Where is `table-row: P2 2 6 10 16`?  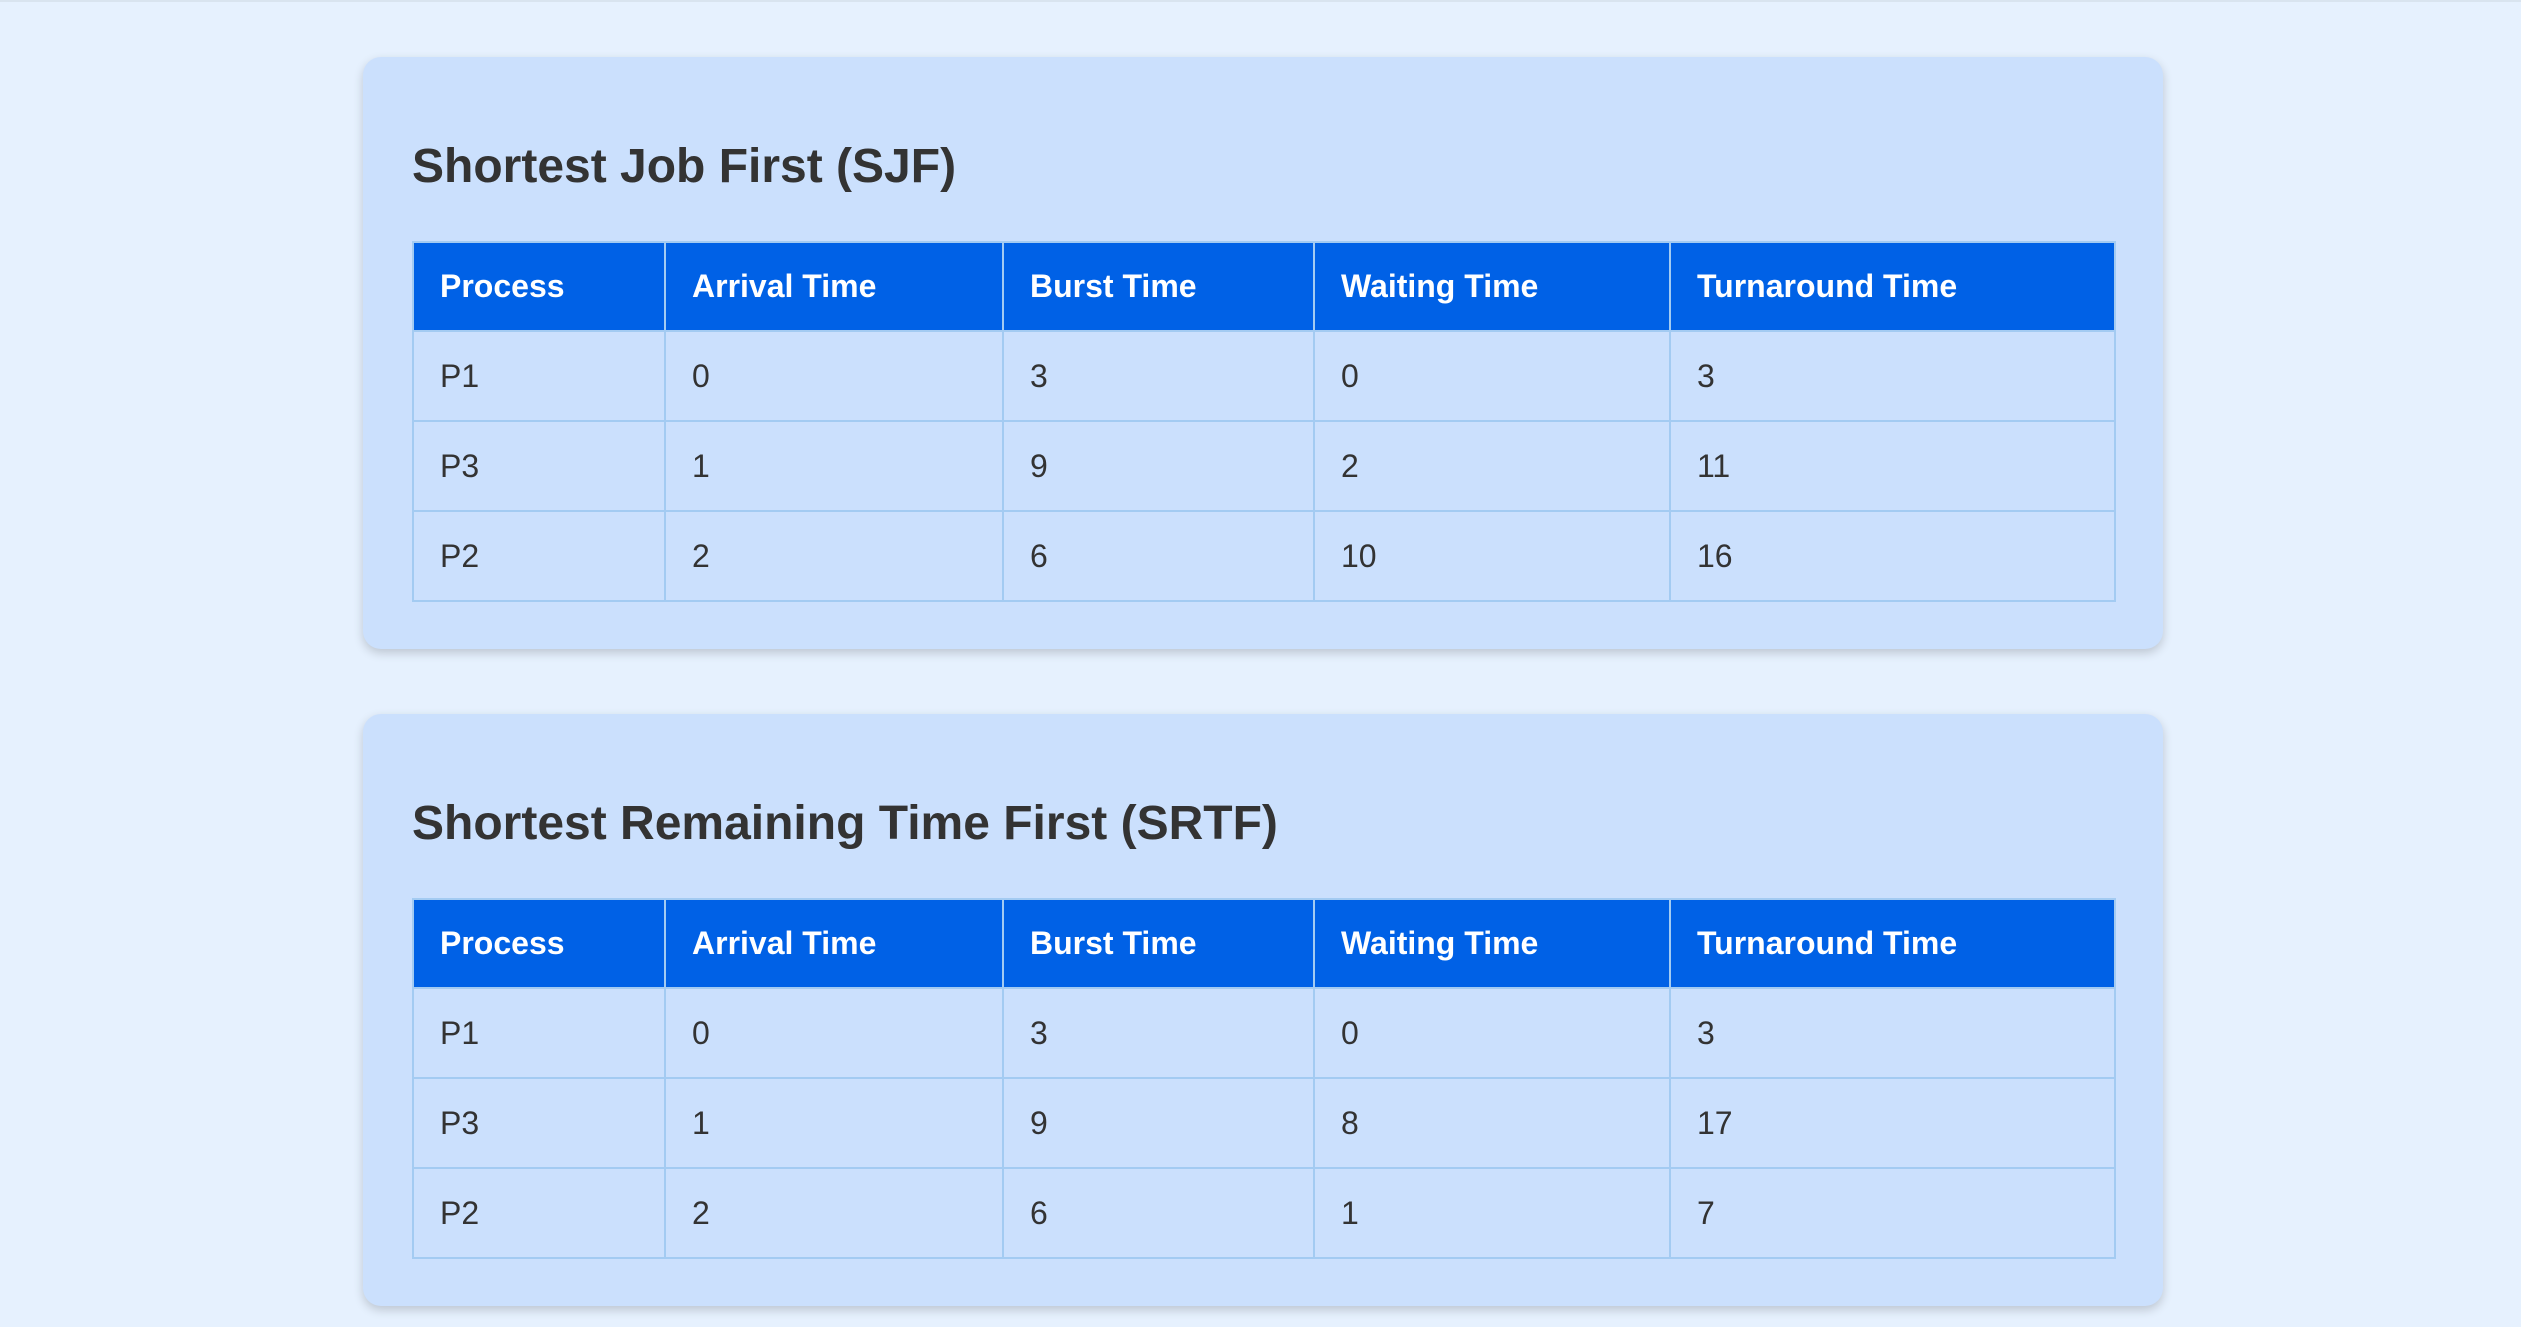
table-row: P2 2 6 10 16 is located at coordinates (1264, 556).